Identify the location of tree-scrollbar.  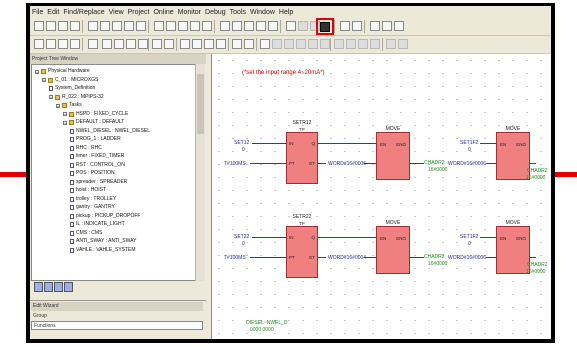
(200, 172).